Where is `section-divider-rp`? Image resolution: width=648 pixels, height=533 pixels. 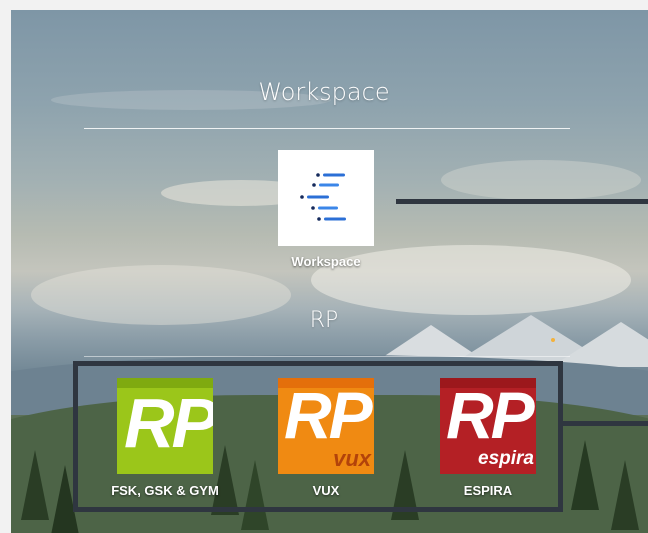 section-divider-rp is located at coordinates (327, 356).